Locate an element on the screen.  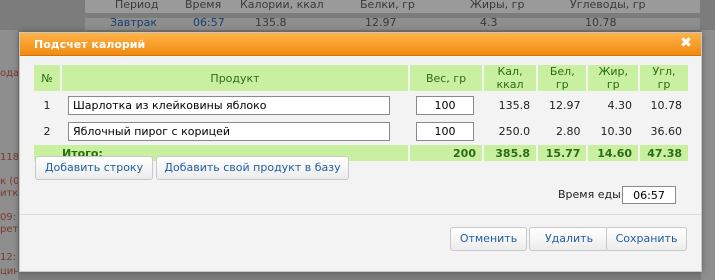
bg-header-fat: Жиры, гр is located at coordinates (497, 5).